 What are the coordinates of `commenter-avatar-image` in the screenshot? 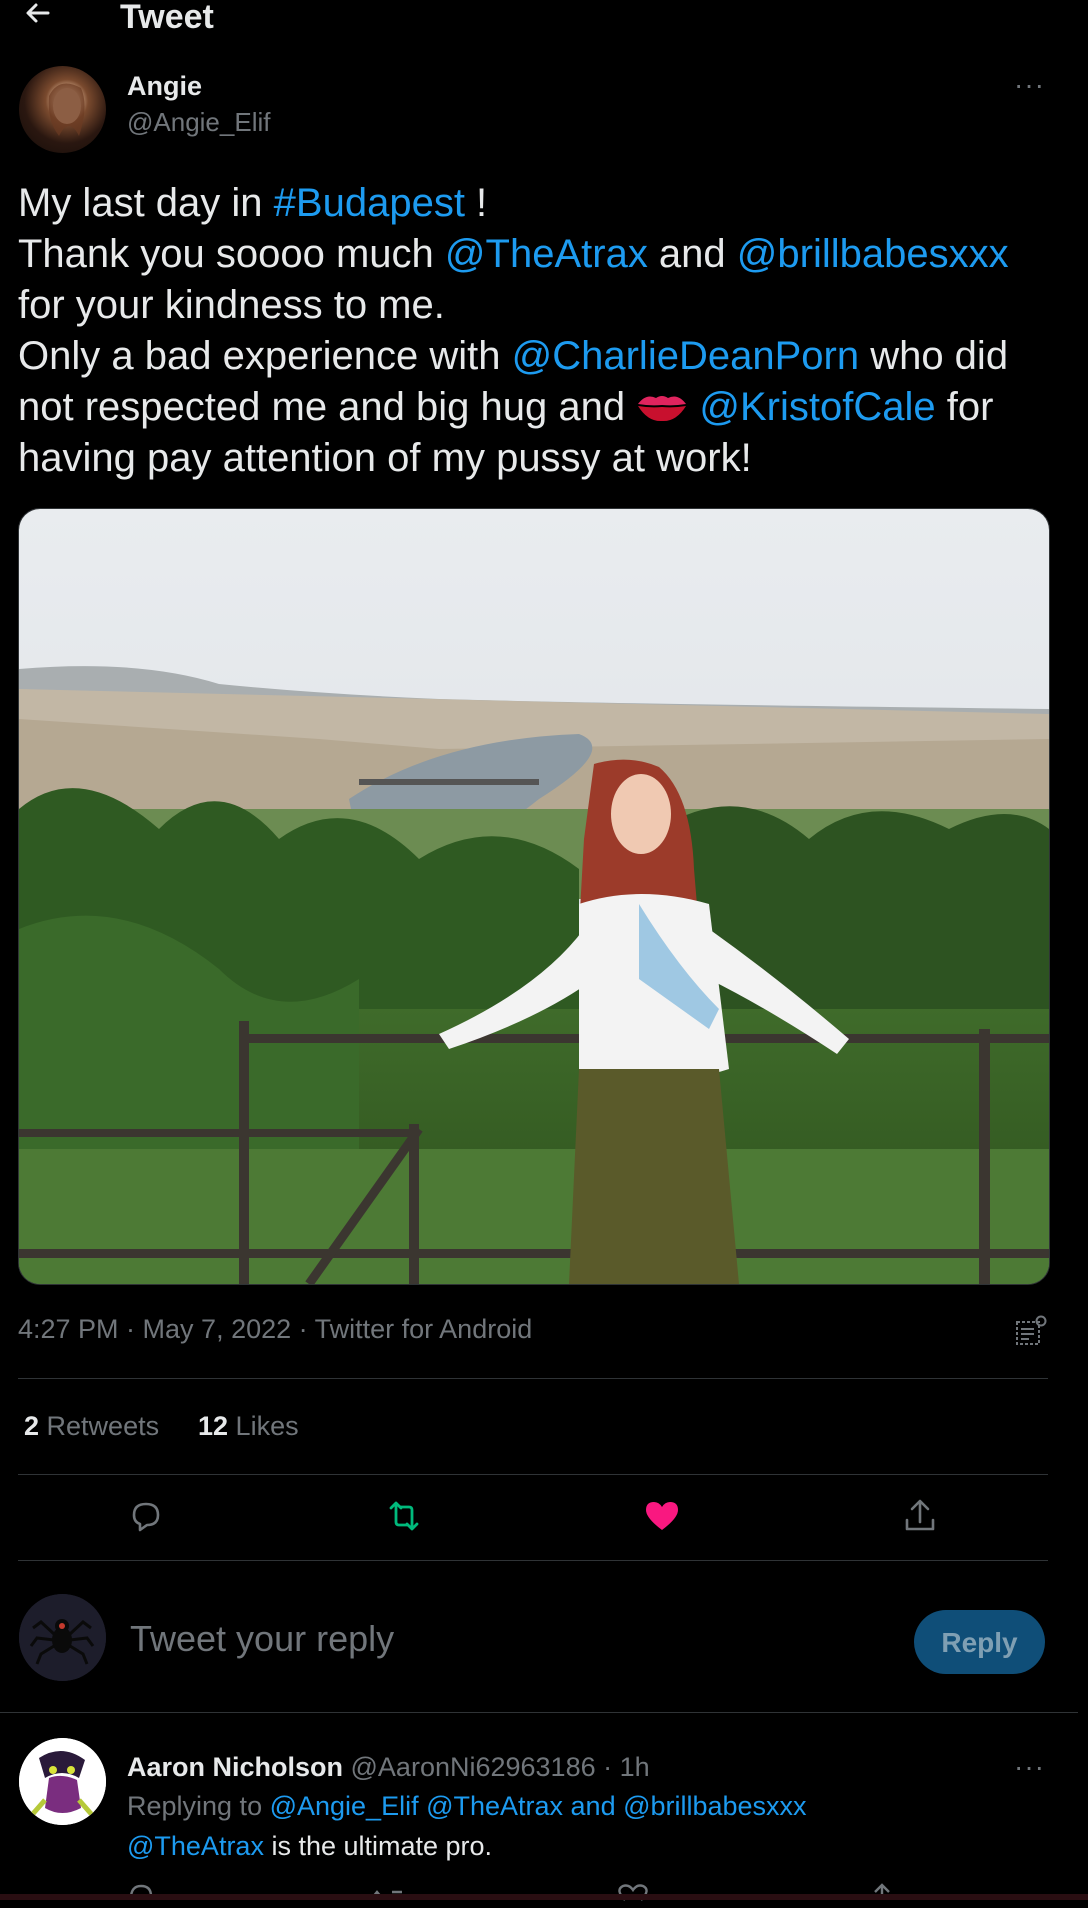 It's located at (62, 1781).